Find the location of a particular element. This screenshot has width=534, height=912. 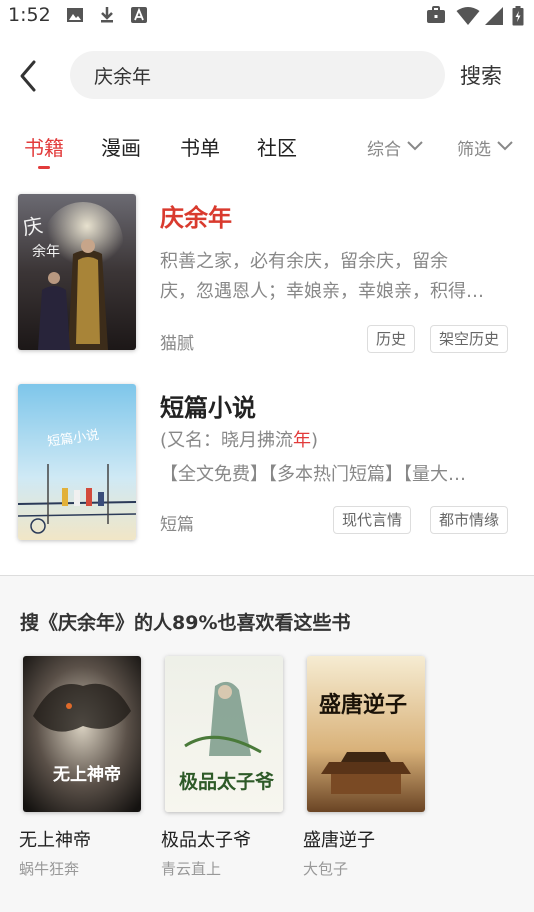

search-input is located at coordinates (259, 75).